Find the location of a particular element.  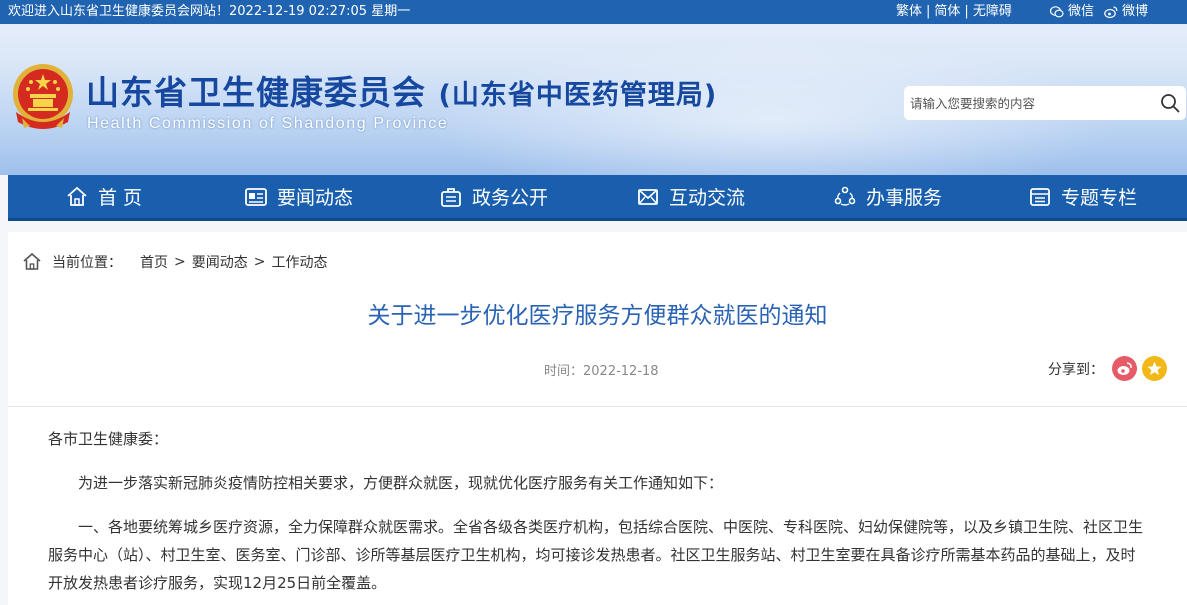

accessibility-link: 无障碍 is located at coordinates (992, 11).